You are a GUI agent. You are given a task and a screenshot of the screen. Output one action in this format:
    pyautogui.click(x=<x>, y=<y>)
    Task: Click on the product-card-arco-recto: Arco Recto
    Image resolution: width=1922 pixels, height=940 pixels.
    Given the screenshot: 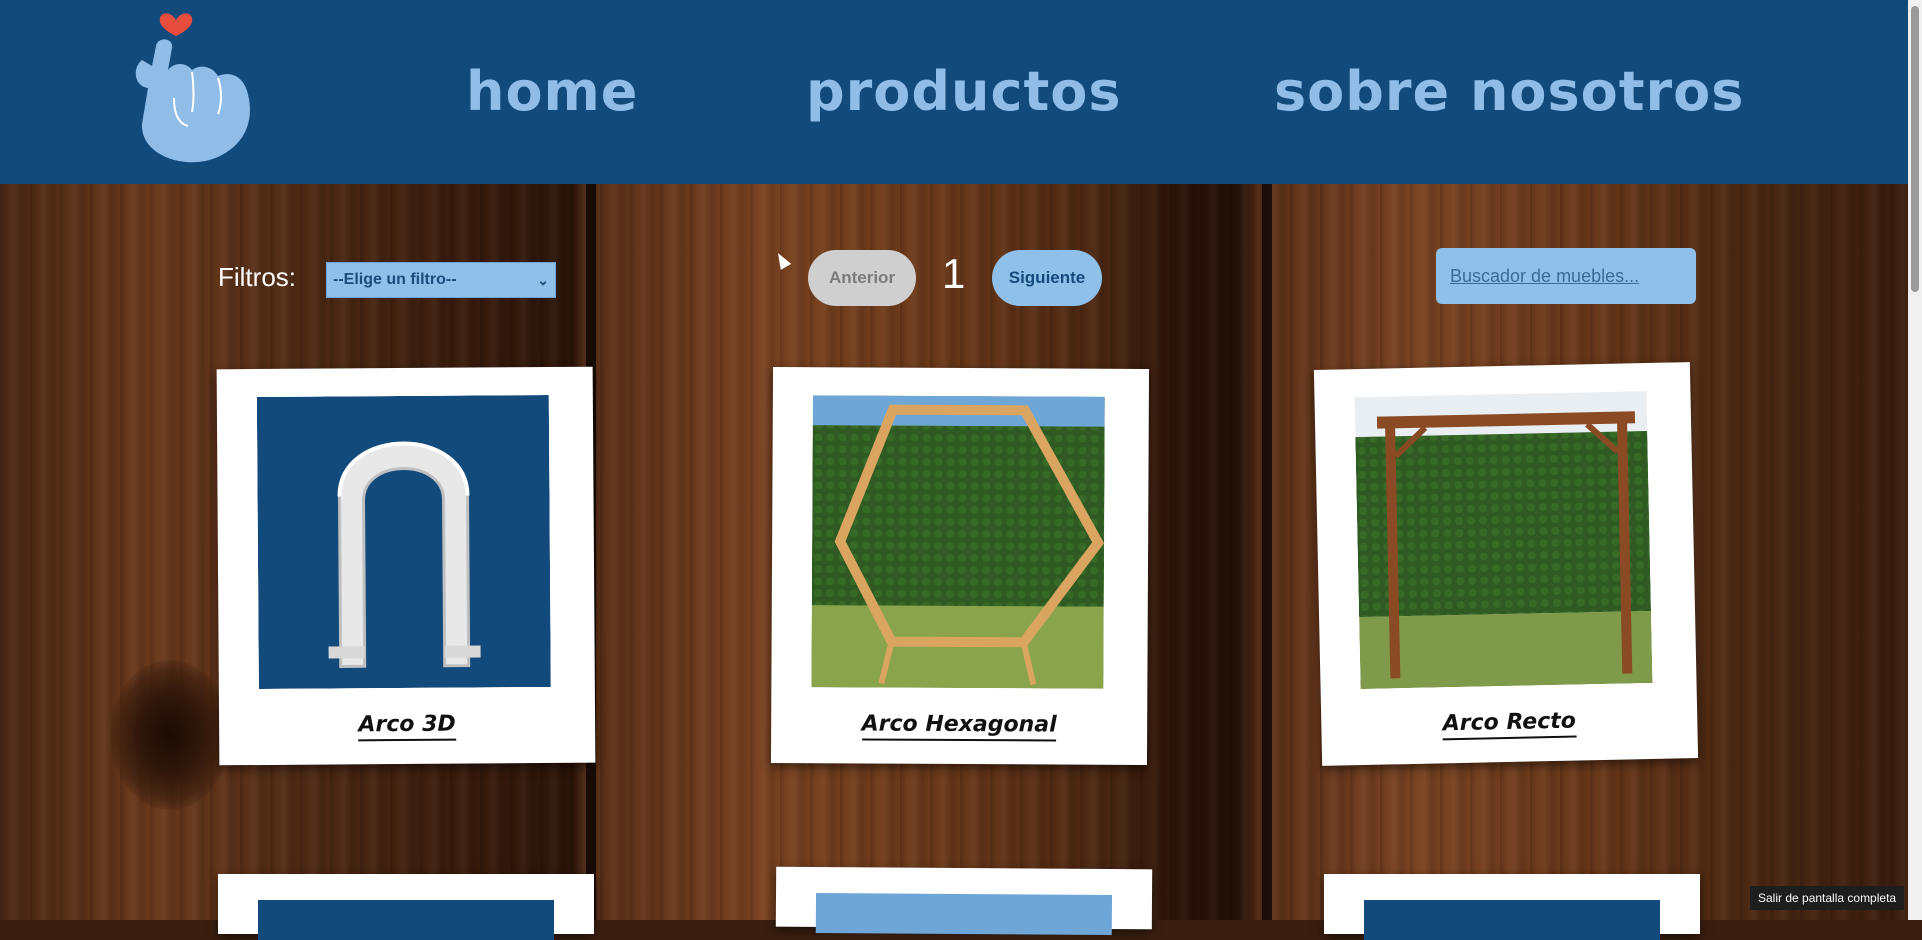 What is the action you would take?
    pyautogui.click(x=1506, y=564)
    